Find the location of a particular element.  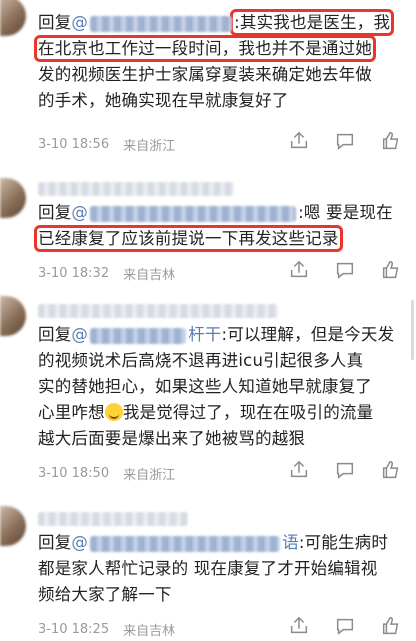

comment-meta: 3-10 18:25 来自吉林 is located at coordinates (106, 629).